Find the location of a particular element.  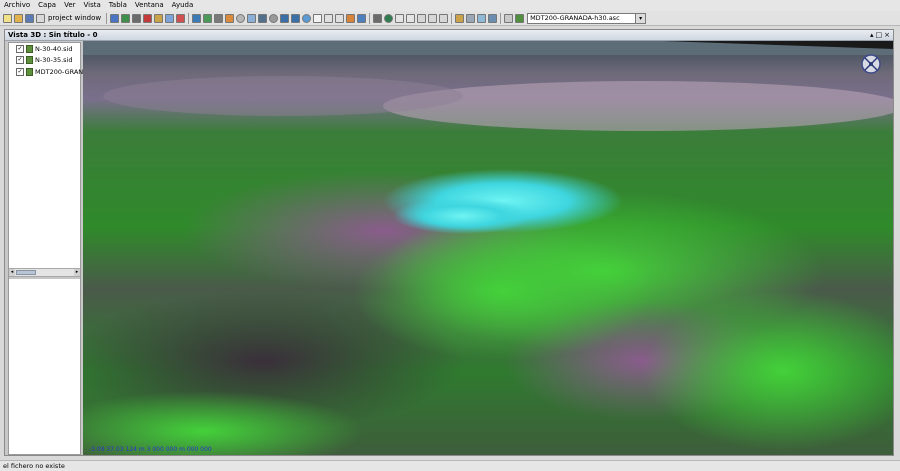

orbit-icon is located at coordinates (274, 18).